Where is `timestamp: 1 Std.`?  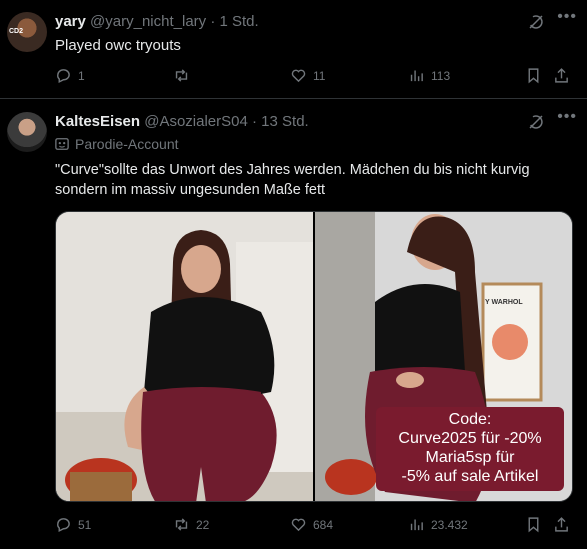 timestamp: 1 Std. is located at coordinates (239, 21).